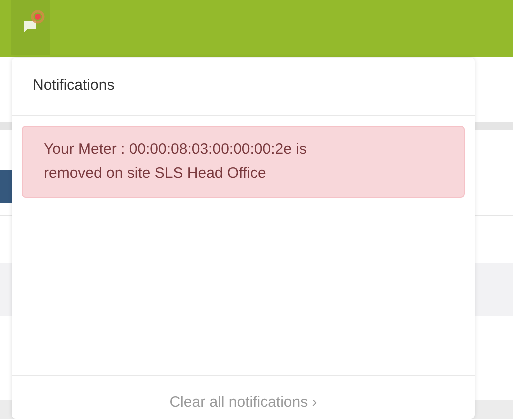 This screenshot has width=513, height=419. What do you see at coordinates (29, 27) in the screenshot?
I see `chat-icon` at bounding box center [29, 27].